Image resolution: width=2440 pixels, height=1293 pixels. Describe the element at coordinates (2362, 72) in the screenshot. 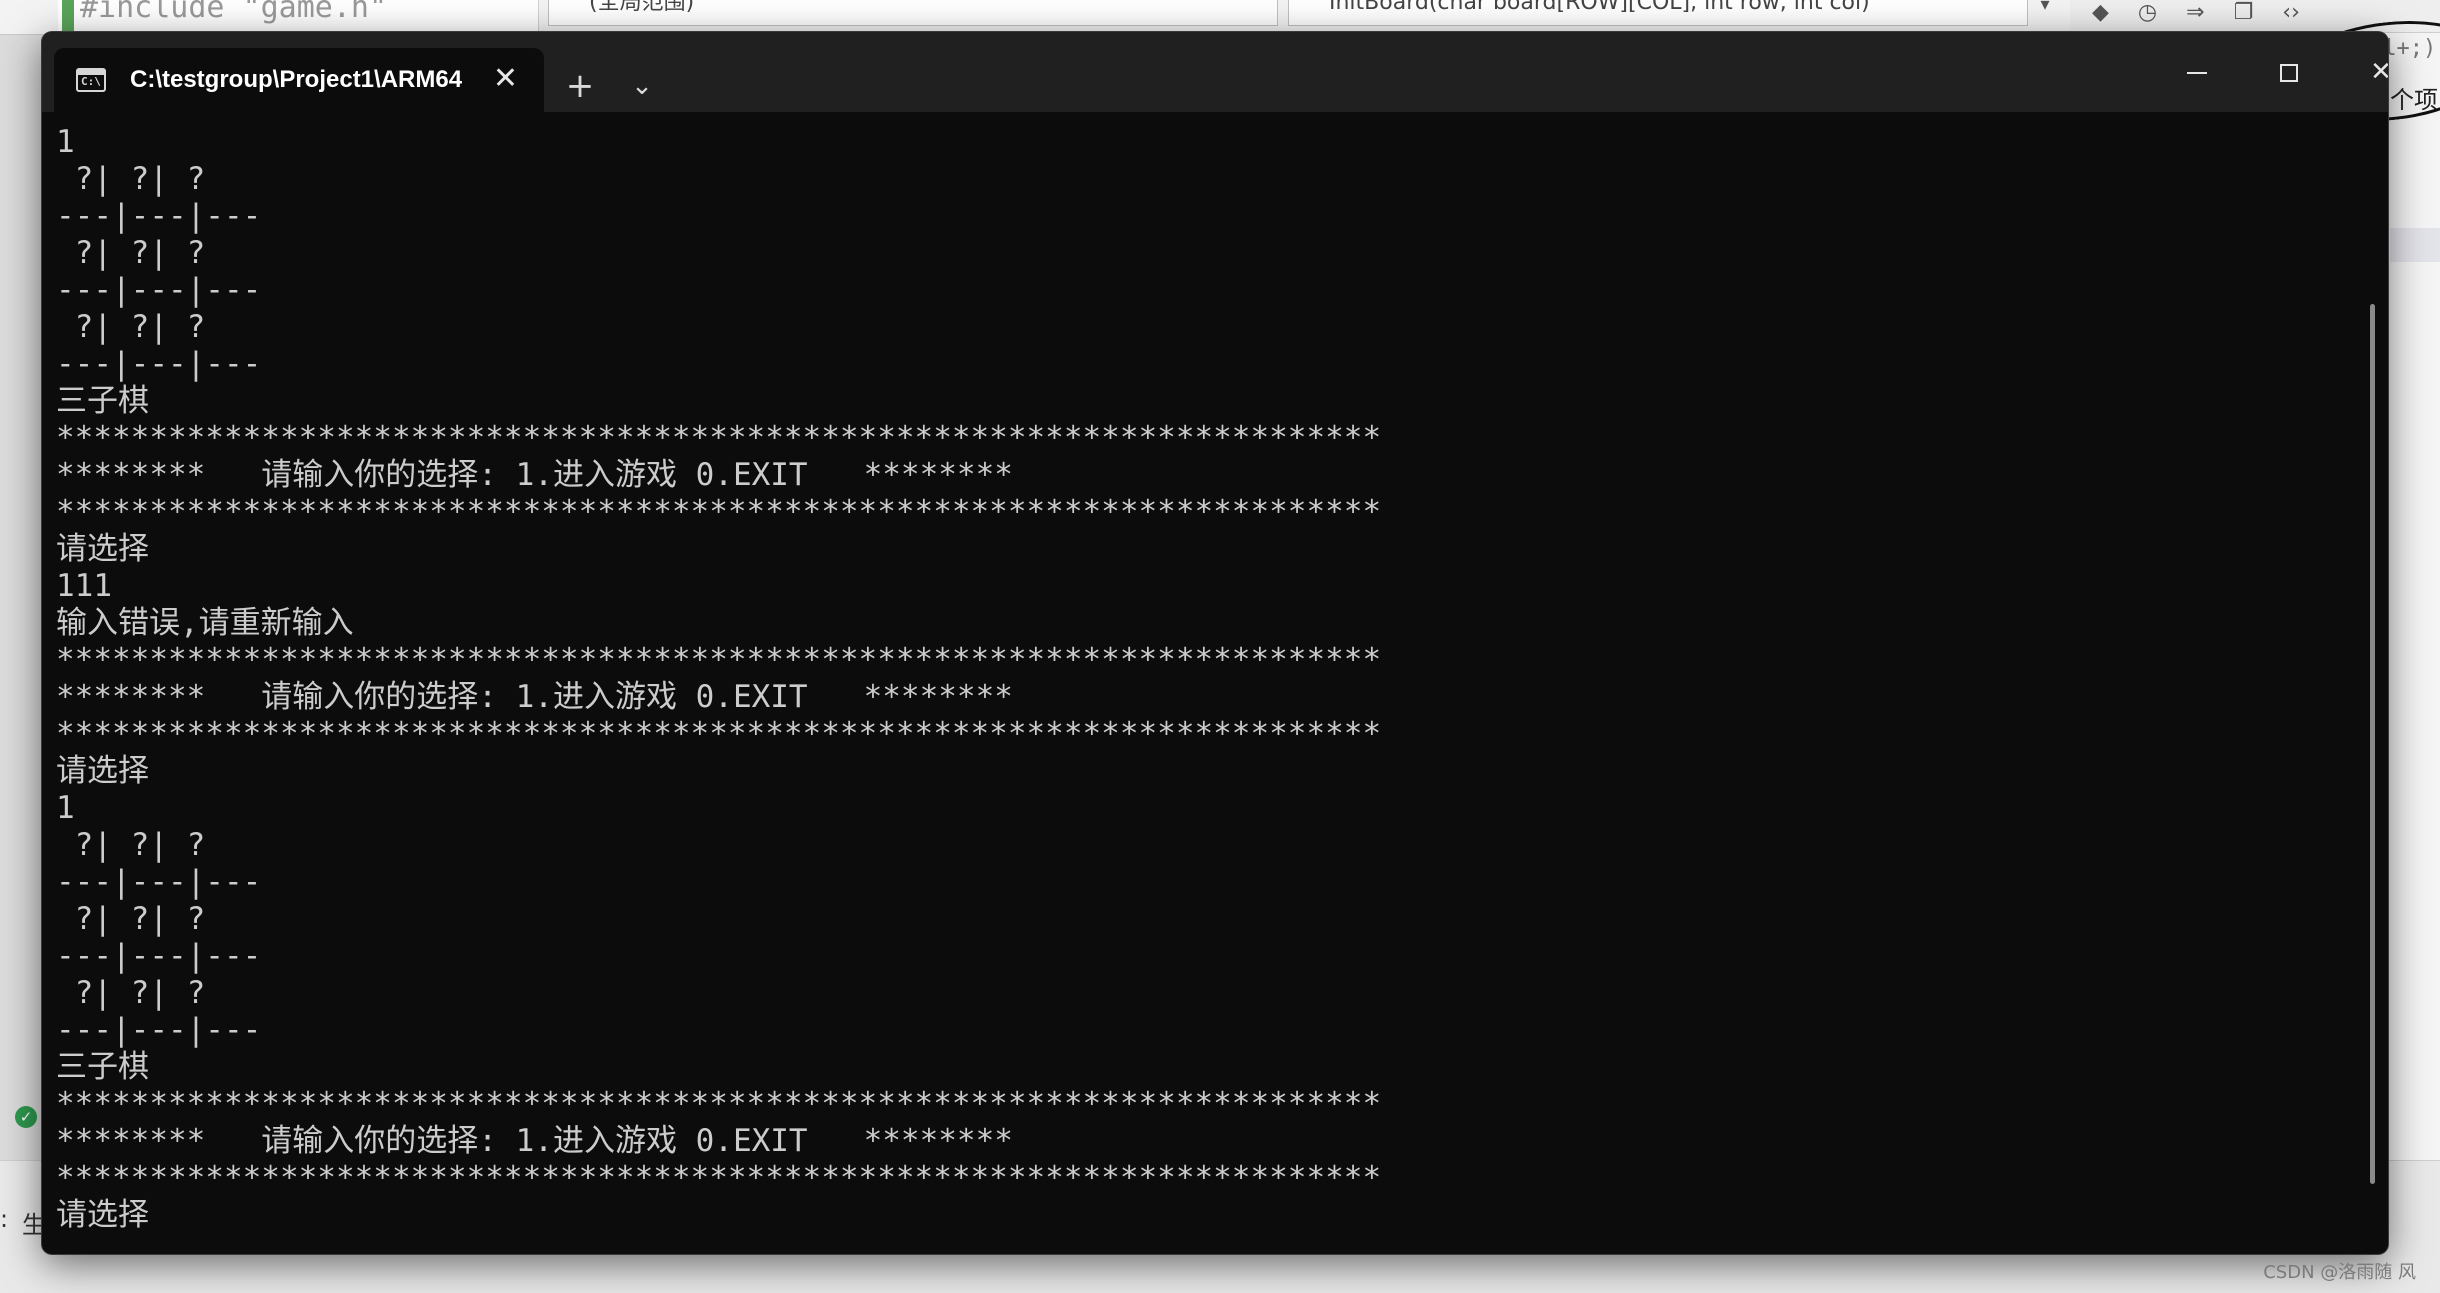

I see `close-window-button: ✕` at that location.